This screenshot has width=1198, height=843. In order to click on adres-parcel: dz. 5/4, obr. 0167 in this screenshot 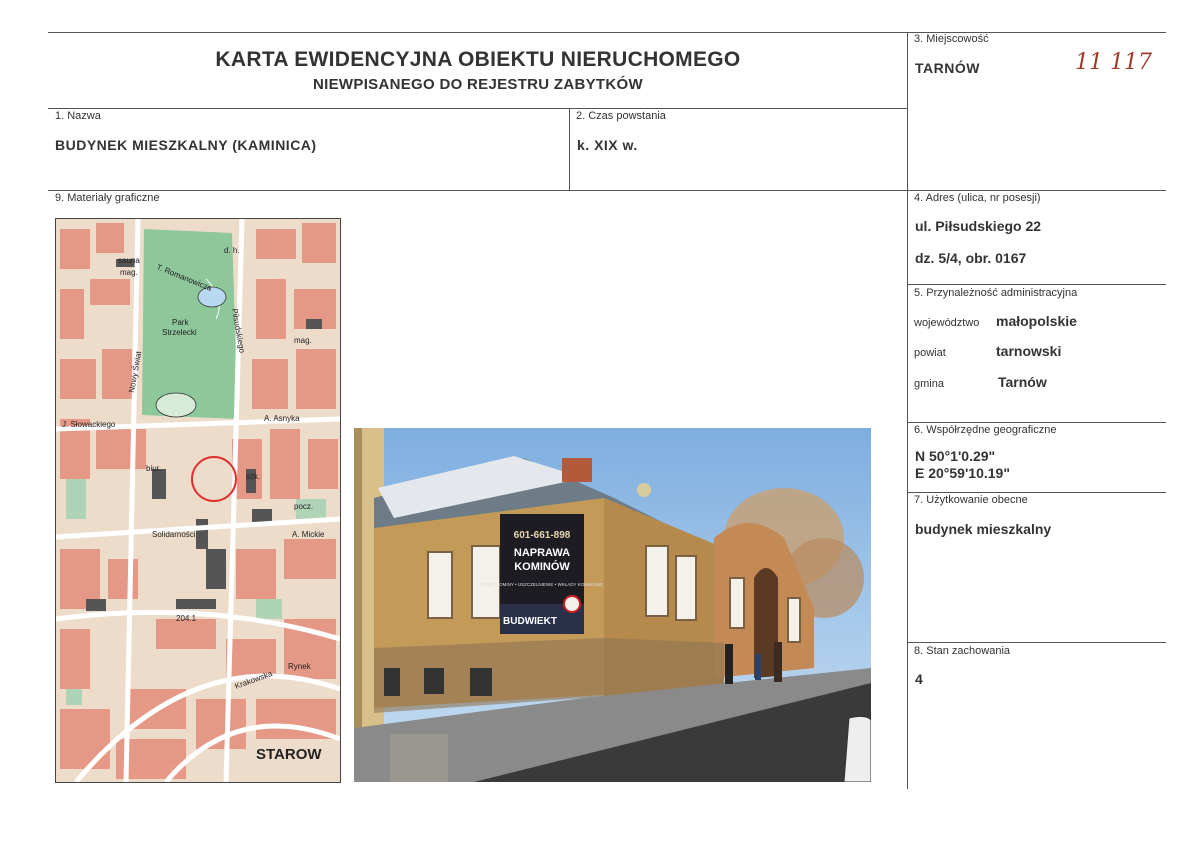, I will do `click(971, 258)`.